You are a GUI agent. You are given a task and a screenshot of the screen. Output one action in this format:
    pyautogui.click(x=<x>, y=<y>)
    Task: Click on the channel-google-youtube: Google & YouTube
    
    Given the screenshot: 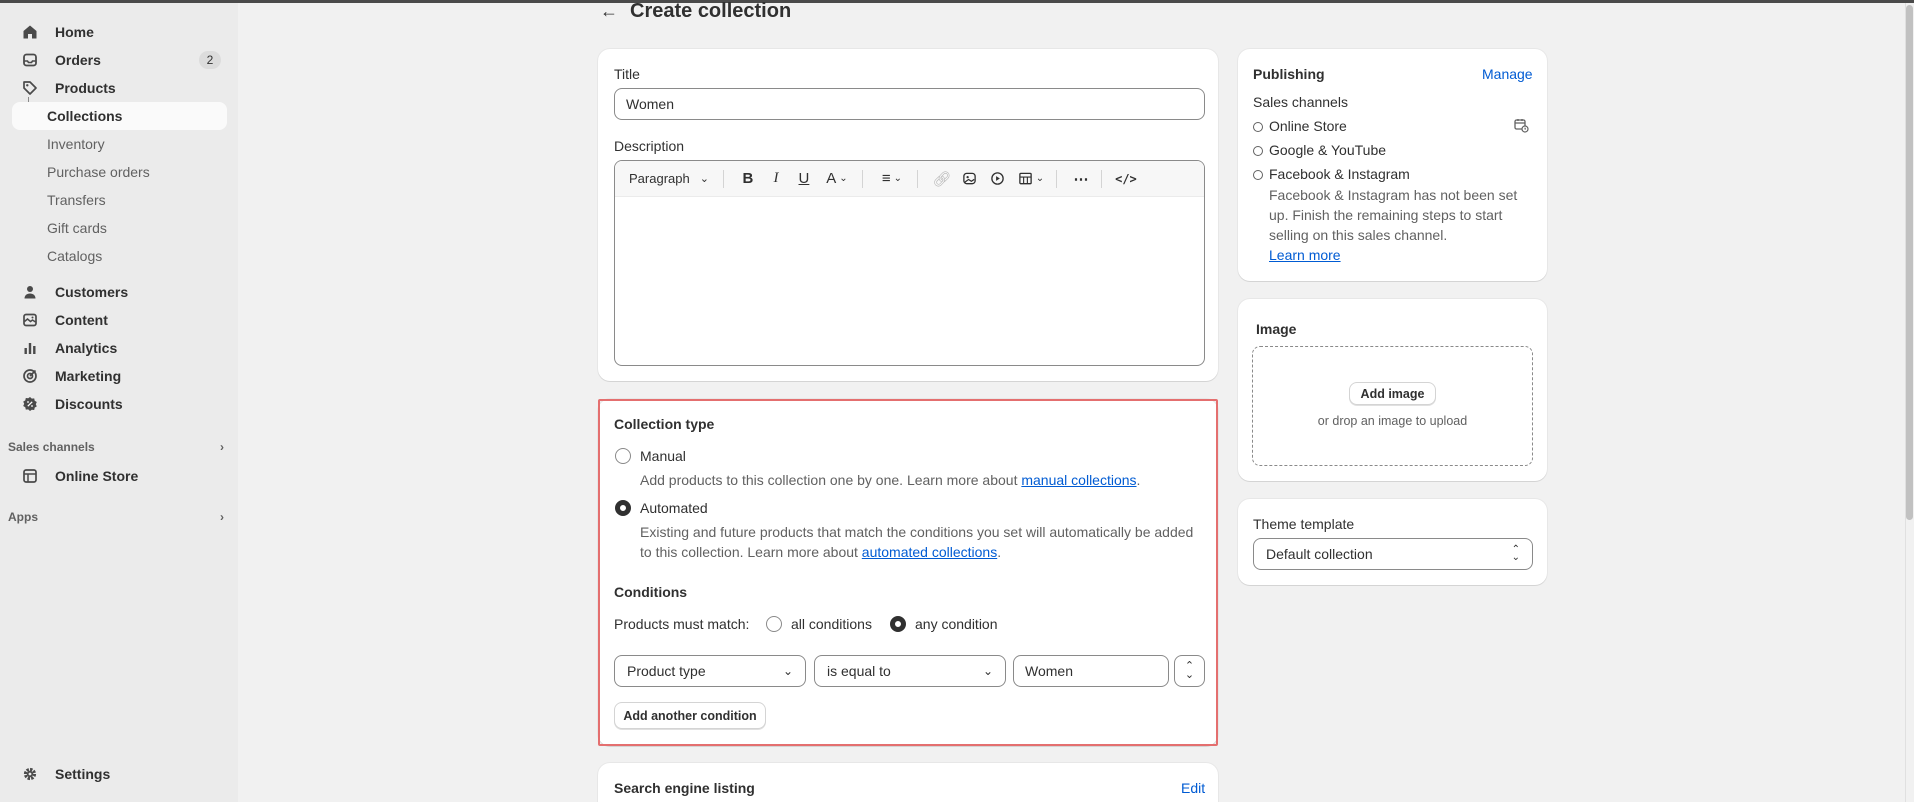 What is the action you would take?
    pyautogui.click(x=1328, y=150)
    